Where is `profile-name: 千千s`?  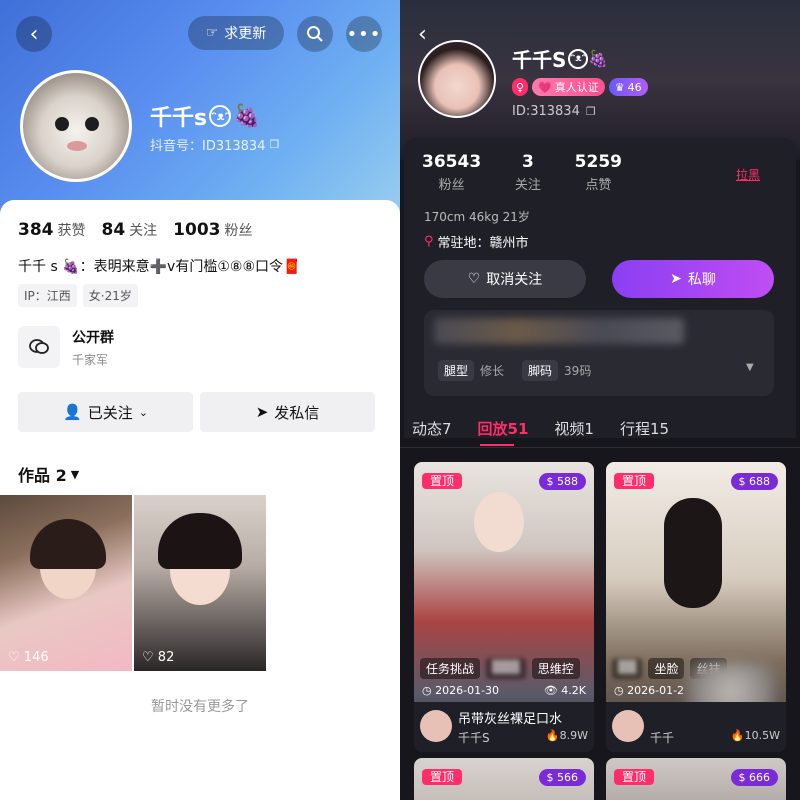
profile-name: 千千s is located at coordinates (179, 118).